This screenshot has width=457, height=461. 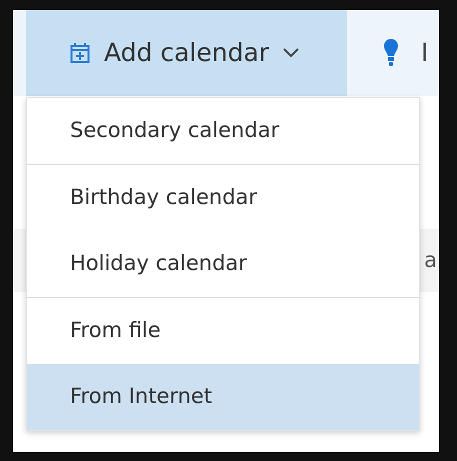 I want to click on add-calendar-button: Add calendar, so click(x=186, y=53).